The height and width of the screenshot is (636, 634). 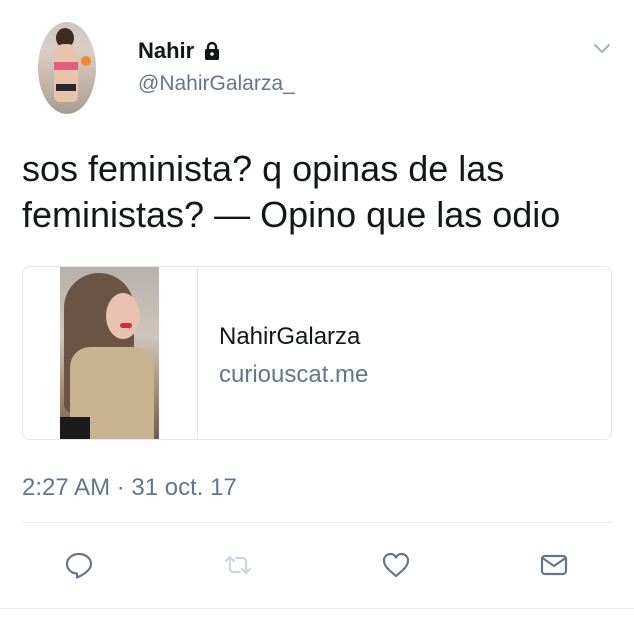 I want to click on direct-message-icon, so click(x=554, y=565).